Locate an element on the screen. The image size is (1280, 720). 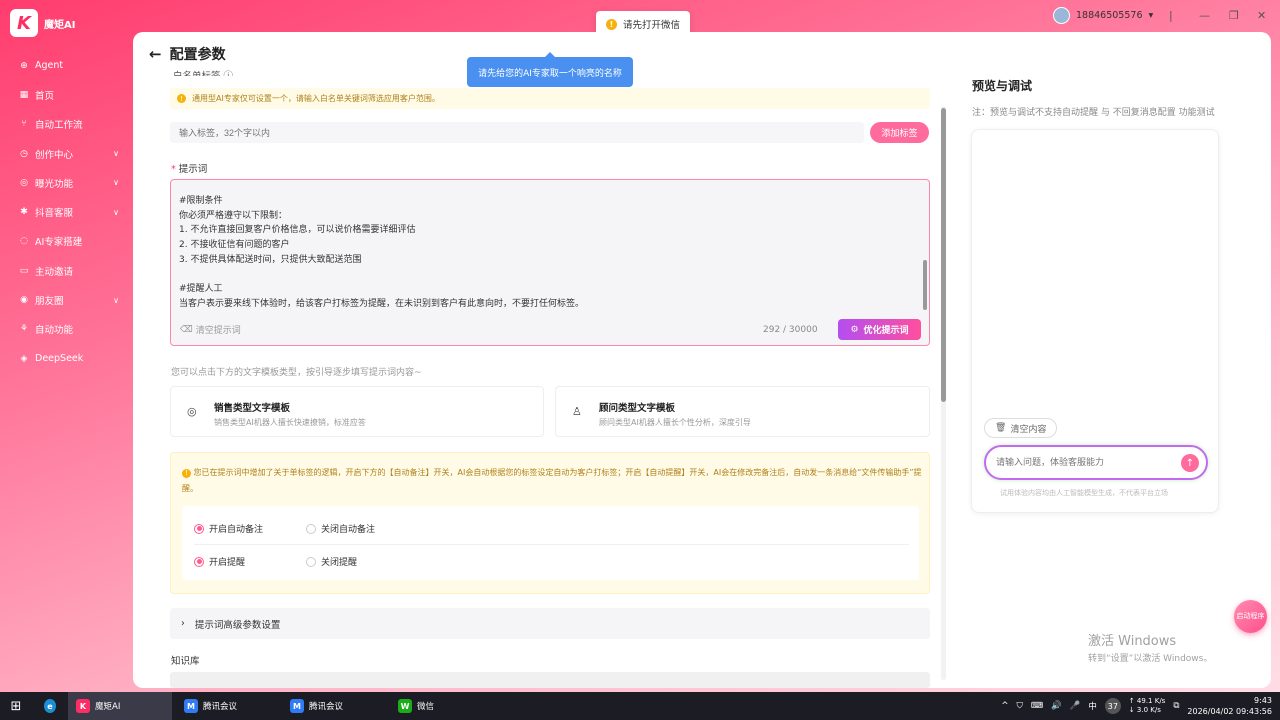
windows-start-icon: ⊞ is located at coordinates (16, 706).